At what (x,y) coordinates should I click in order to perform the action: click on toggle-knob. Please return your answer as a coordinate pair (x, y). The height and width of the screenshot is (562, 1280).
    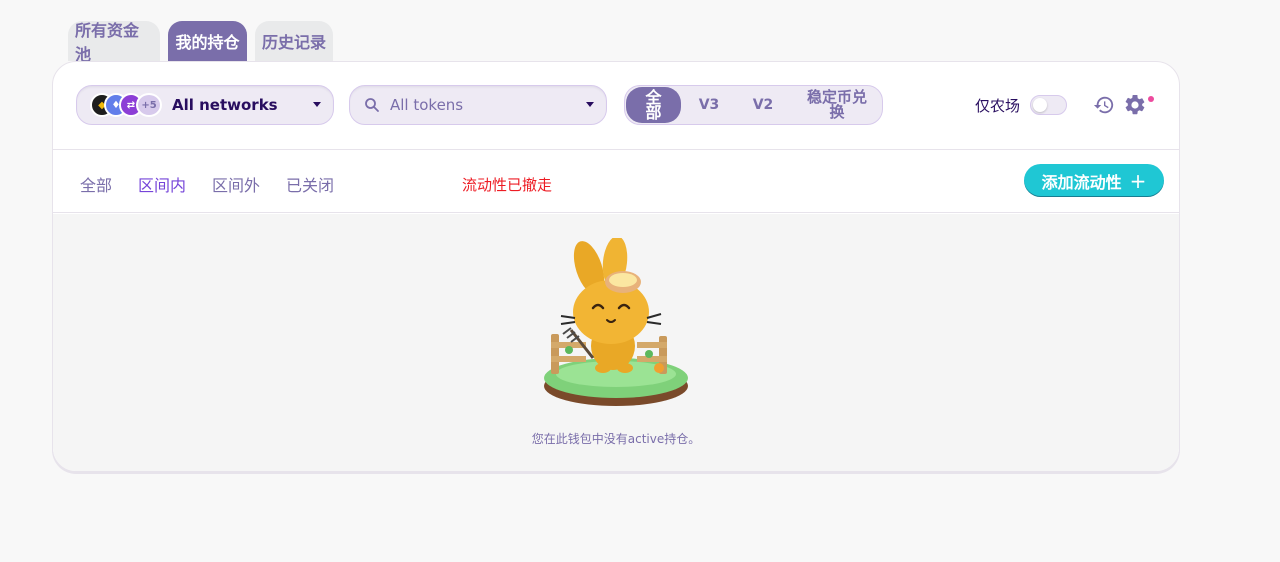
    Looking at the image, I should click on (1040, 105).